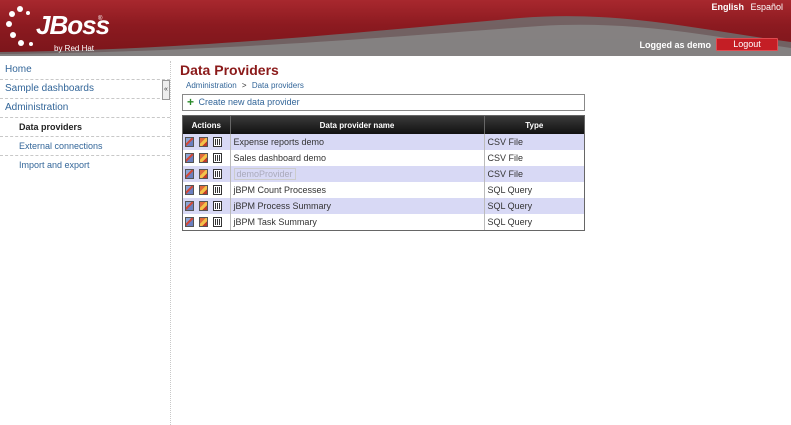 This screenshot has width=791, height=425. Describe the element at coordinates (229, 70) in the screenshot. I see `page-title: Data Providers` at that location.